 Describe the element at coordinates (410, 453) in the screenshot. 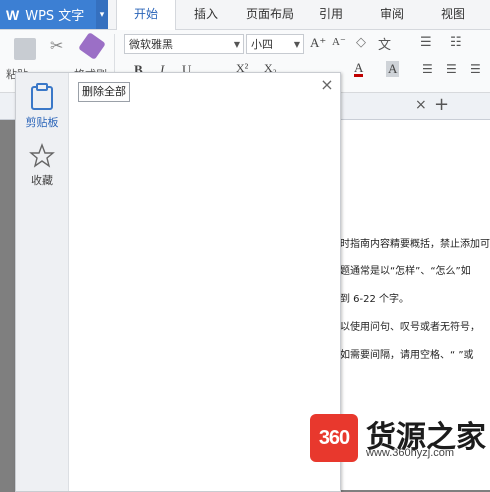

I see `watermark-url: www.360hyzj.com` at that location.